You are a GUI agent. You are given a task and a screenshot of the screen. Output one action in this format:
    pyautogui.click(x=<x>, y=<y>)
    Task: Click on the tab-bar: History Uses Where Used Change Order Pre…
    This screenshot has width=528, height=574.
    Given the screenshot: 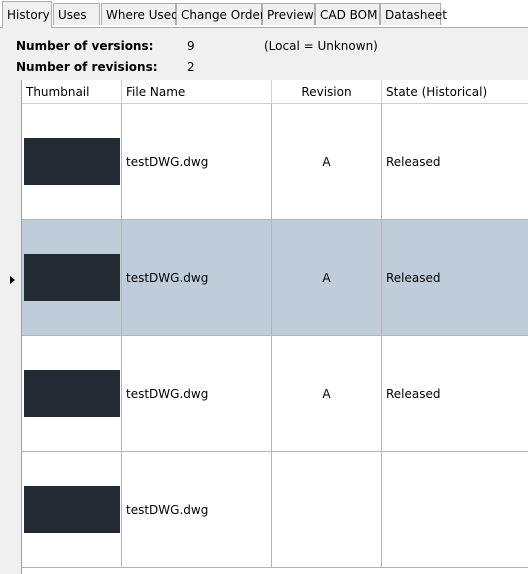 What is the action you would take?
    pyautogui.click(x=264, y=14)
    